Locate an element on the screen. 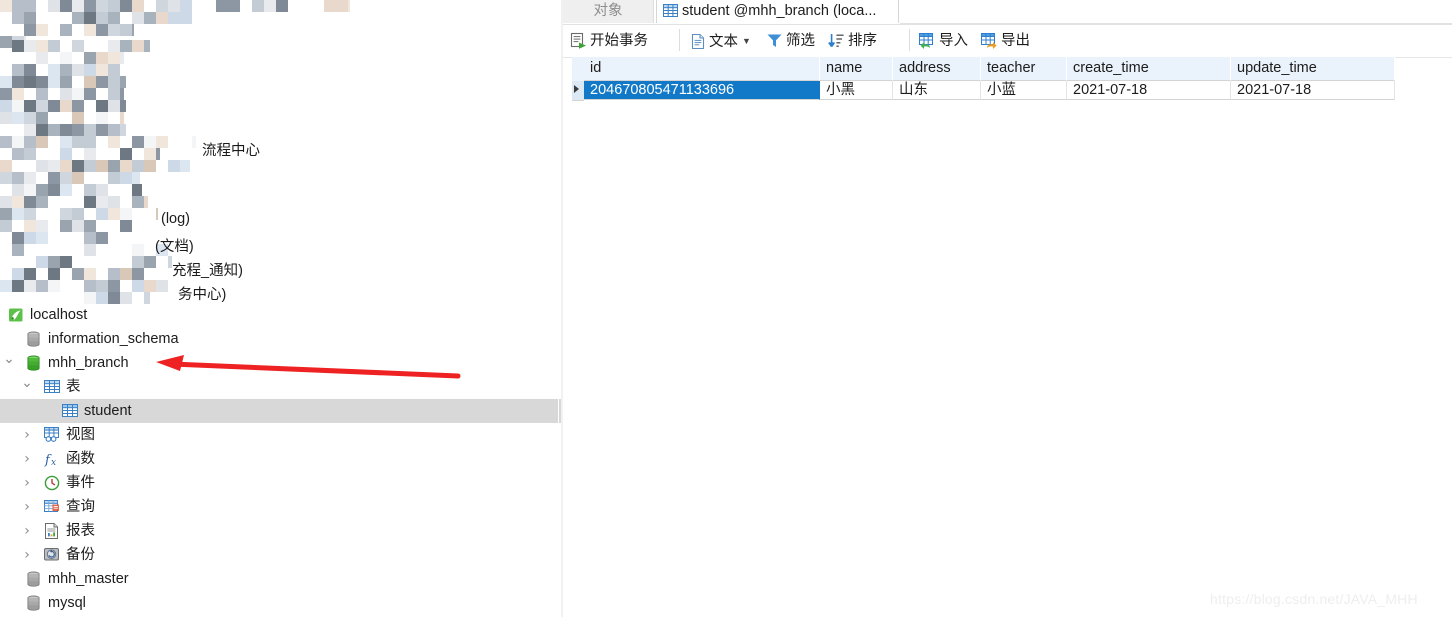  watermark: https://blog.csdn.net/JAVA_MHH is located at coordinates (1314, 599).